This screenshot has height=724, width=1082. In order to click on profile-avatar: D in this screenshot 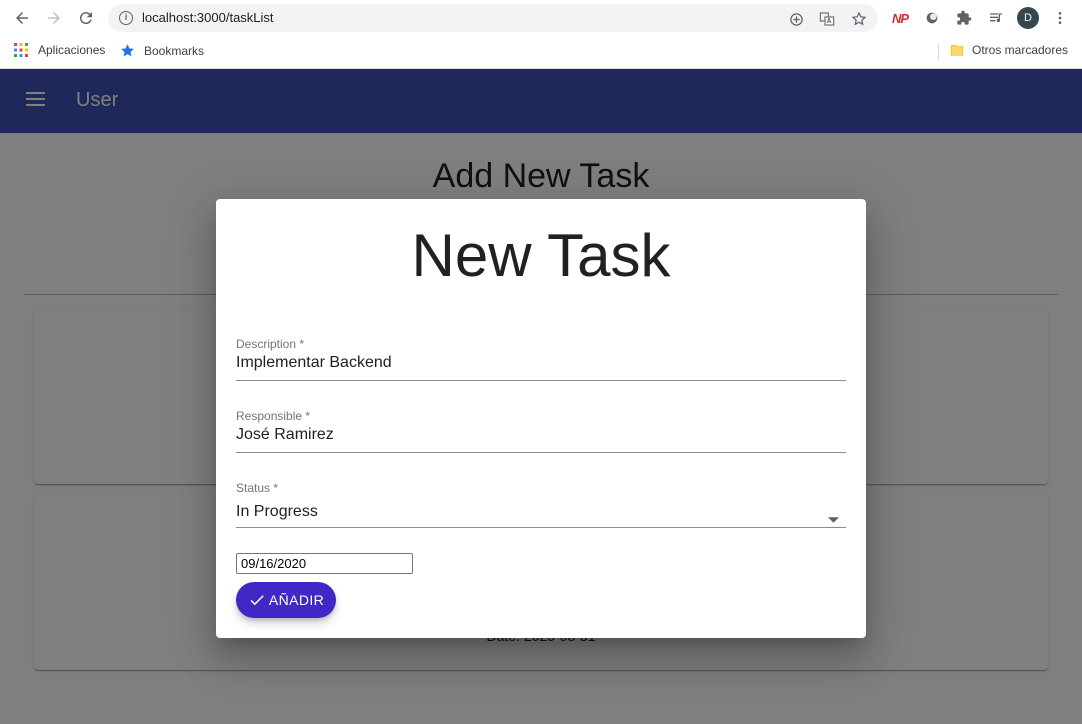, I will do `click(1028, 18)`.